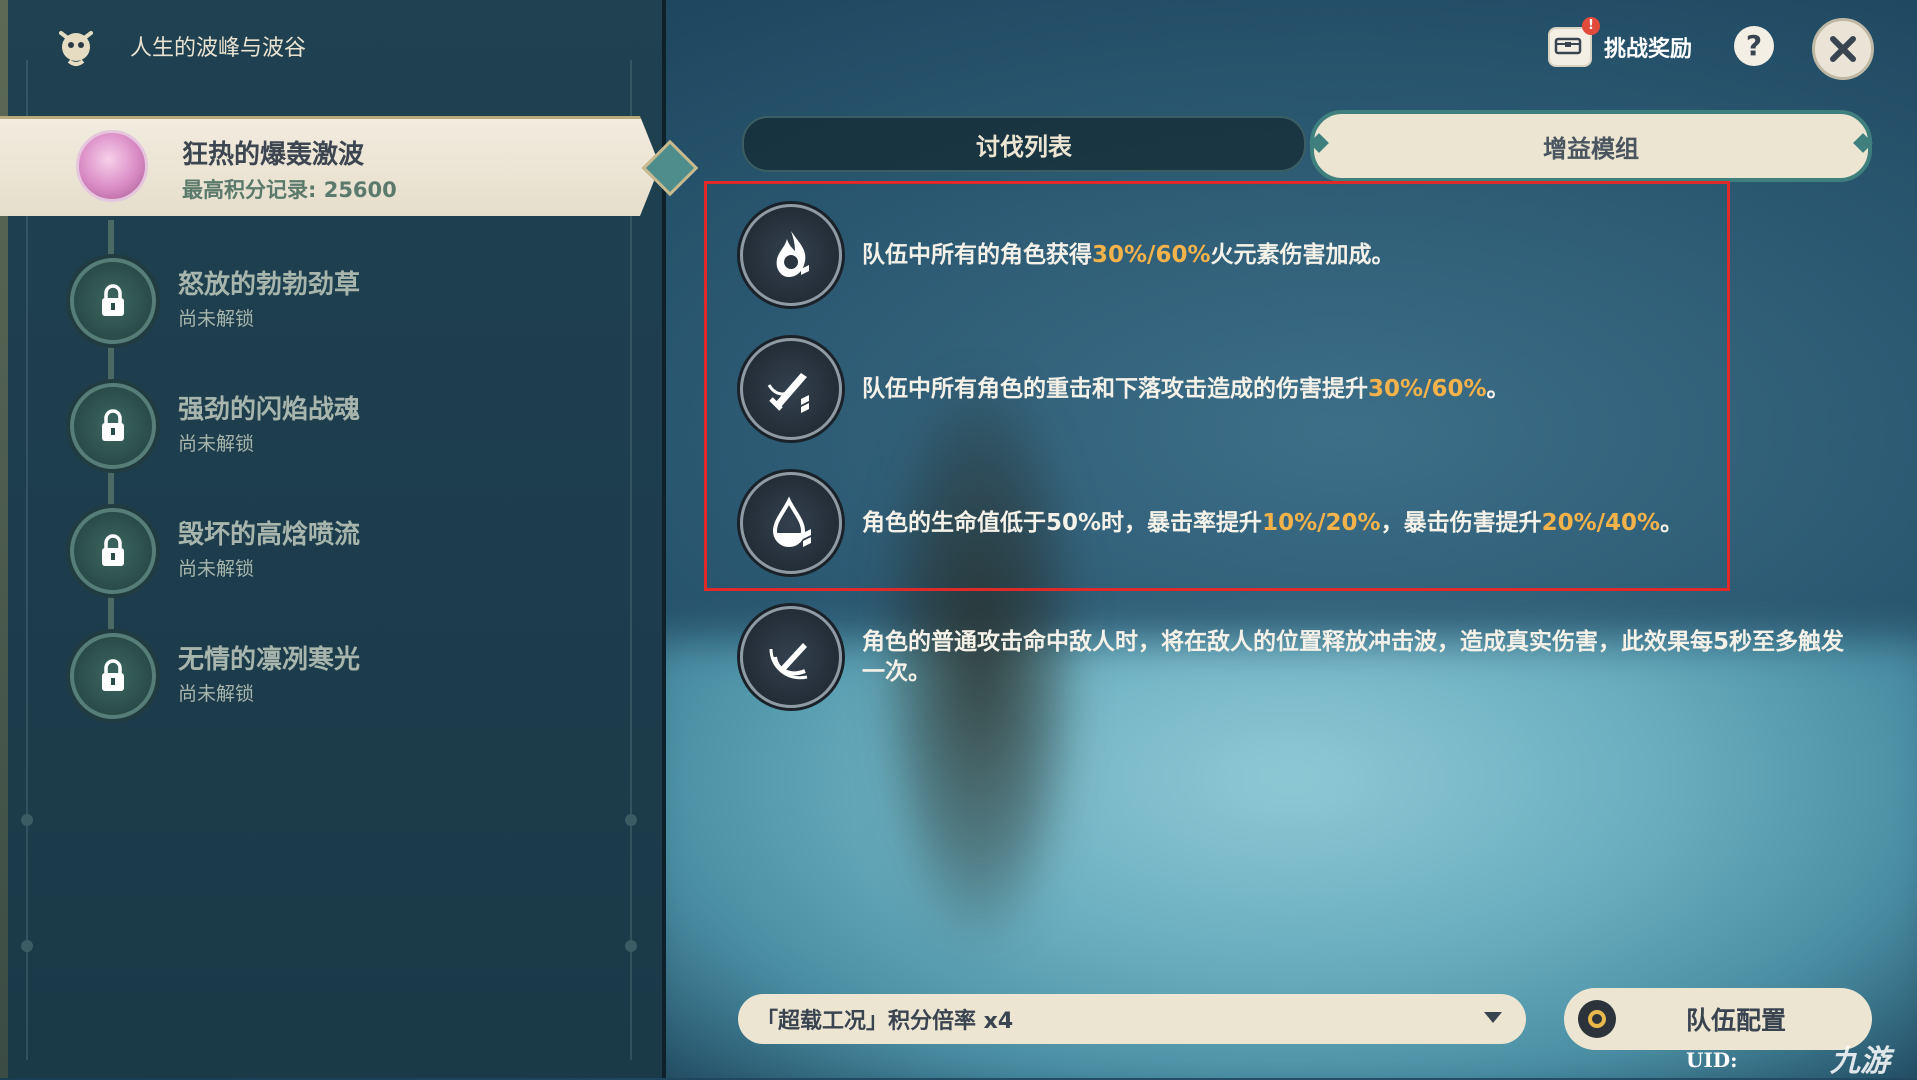 This screenshot has width=1917, height=1080. I want to click on level-item-2: 强劲的闪焰战魂 尚未解锁, so click(350, 420).